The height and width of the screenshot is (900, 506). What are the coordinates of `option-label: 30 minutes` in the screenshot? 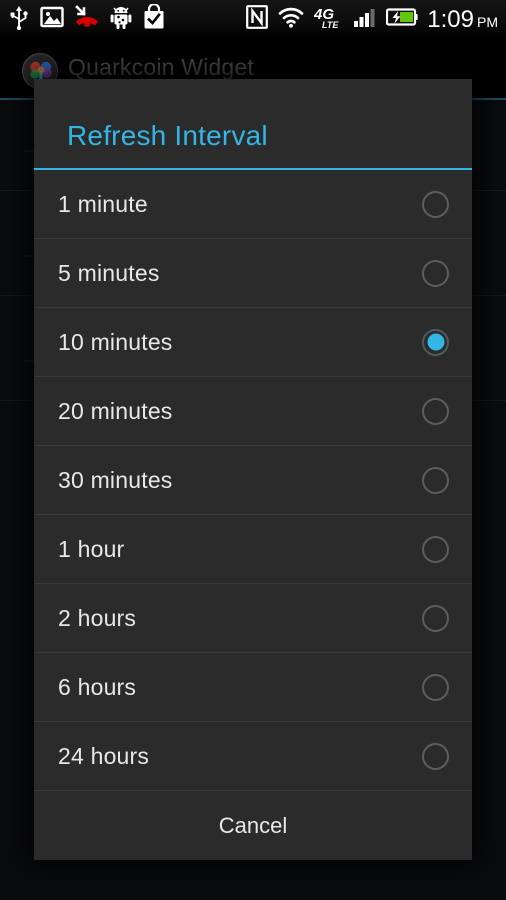 It's located at (115, 479).